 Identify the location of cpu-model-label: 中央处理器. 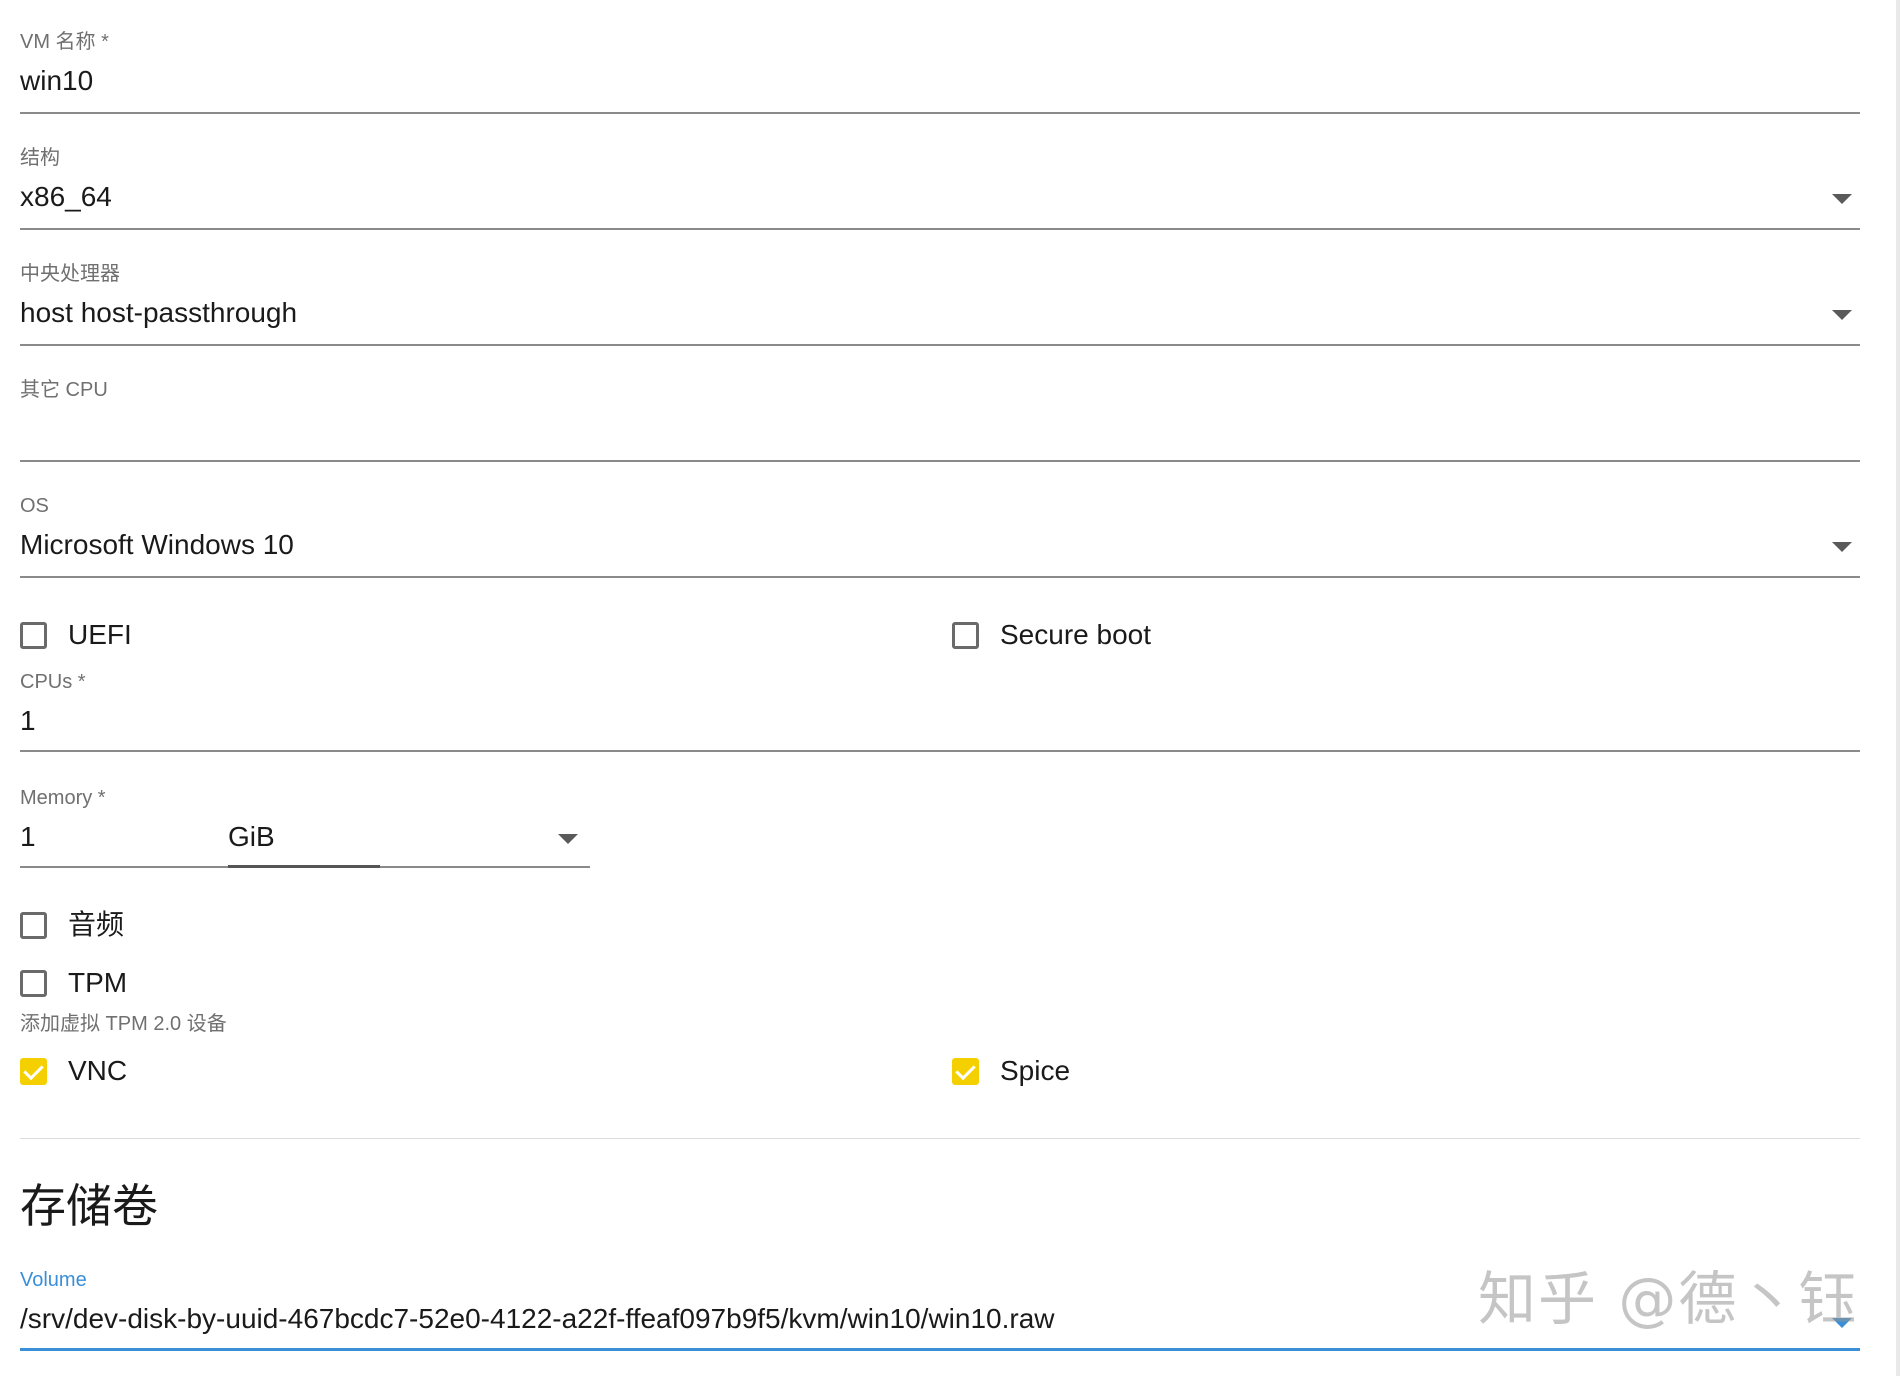
(70, 274).